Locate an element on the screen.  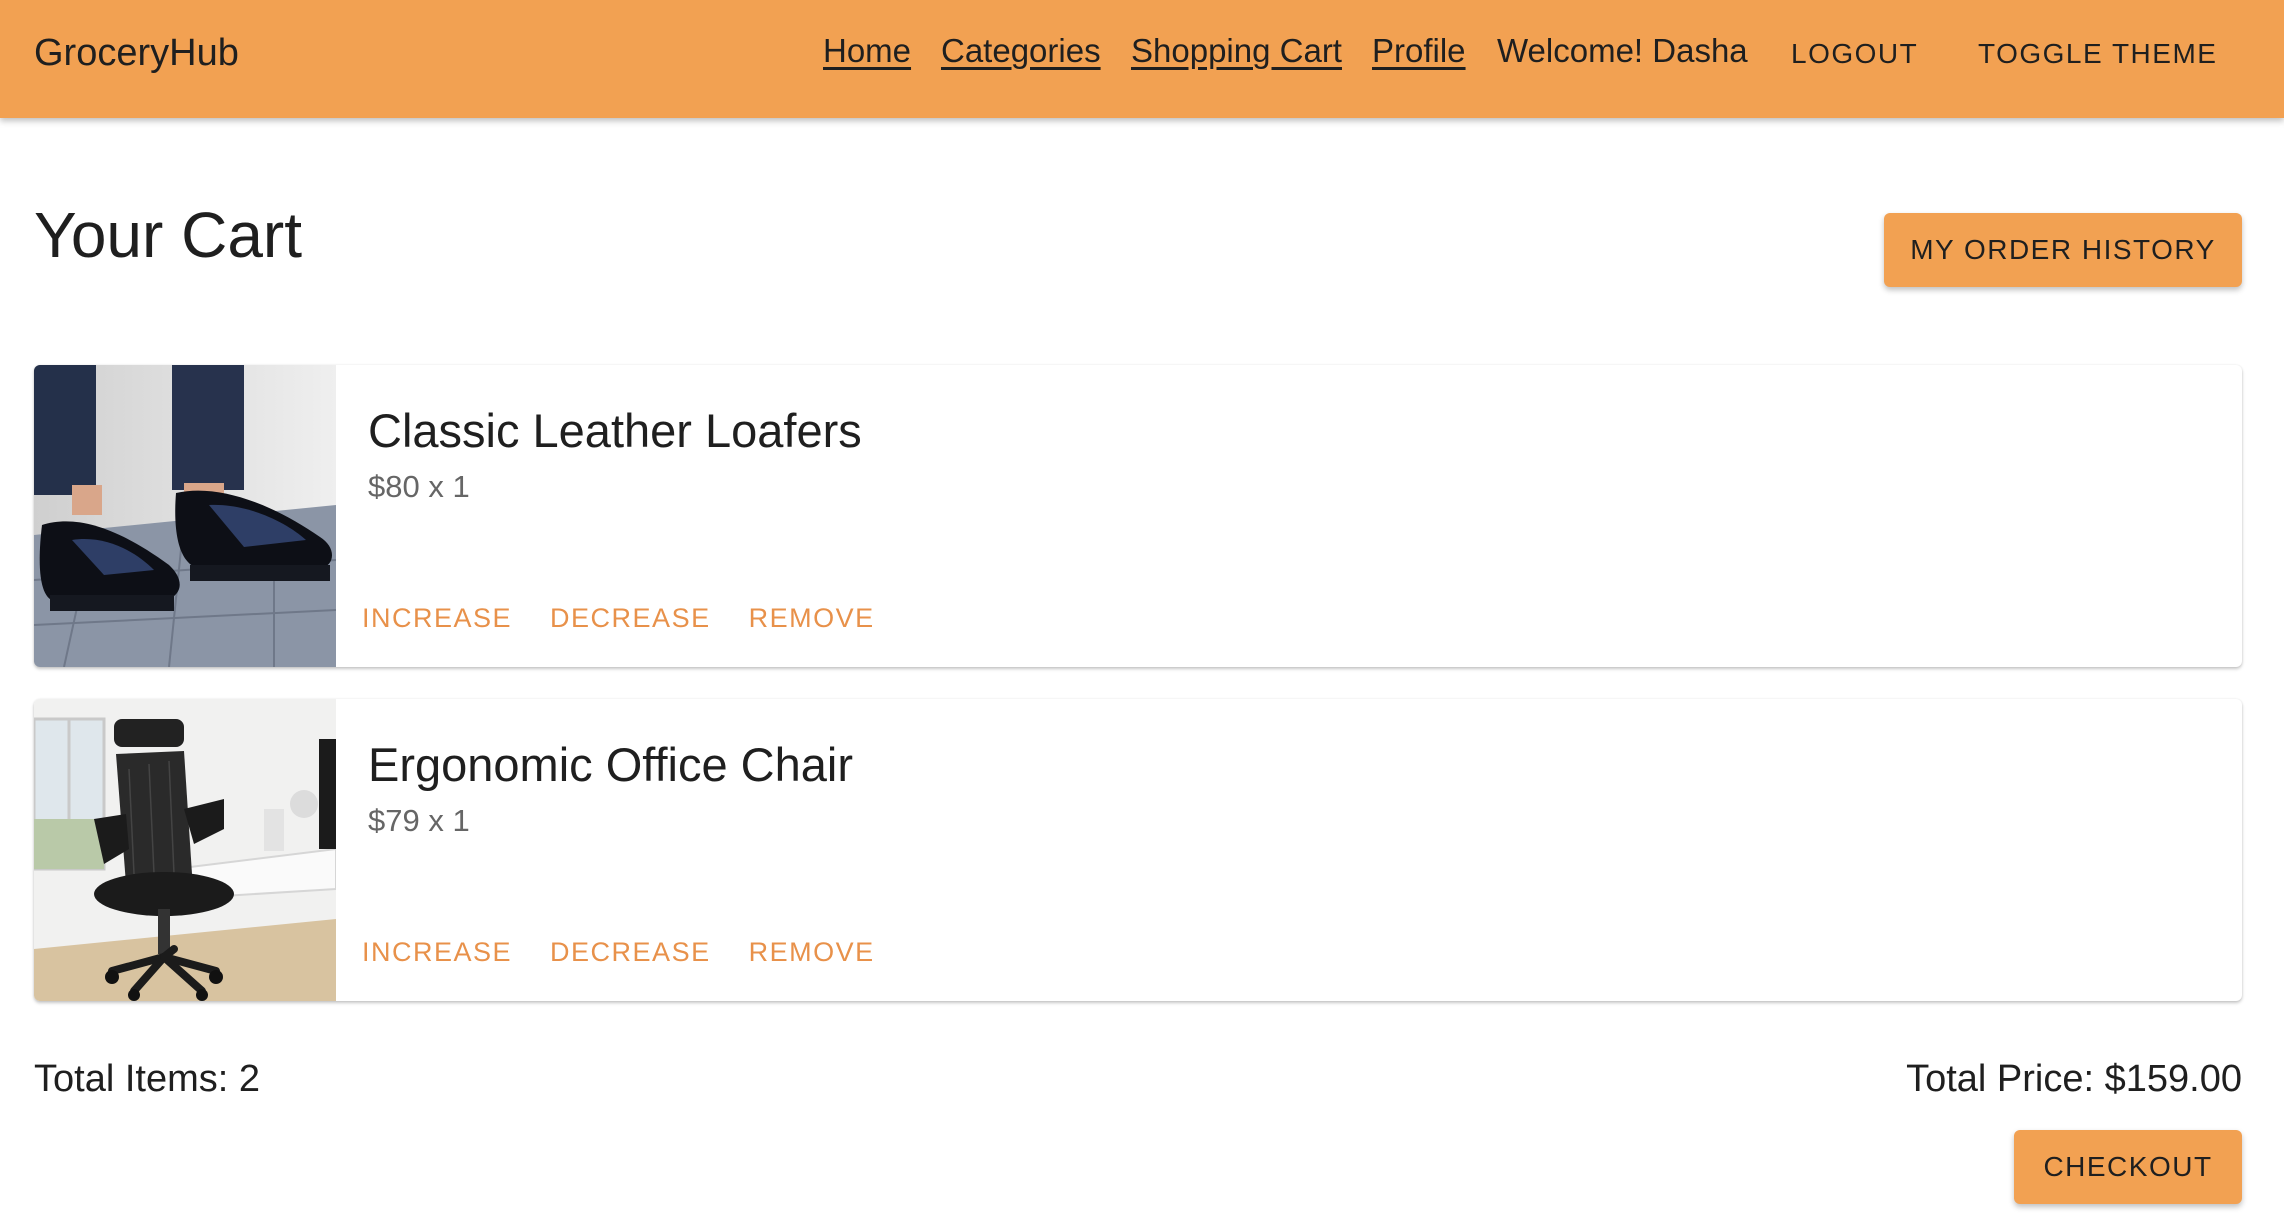
total-price: Total Price: $159.00 is located at coordinates (2074, 1079).